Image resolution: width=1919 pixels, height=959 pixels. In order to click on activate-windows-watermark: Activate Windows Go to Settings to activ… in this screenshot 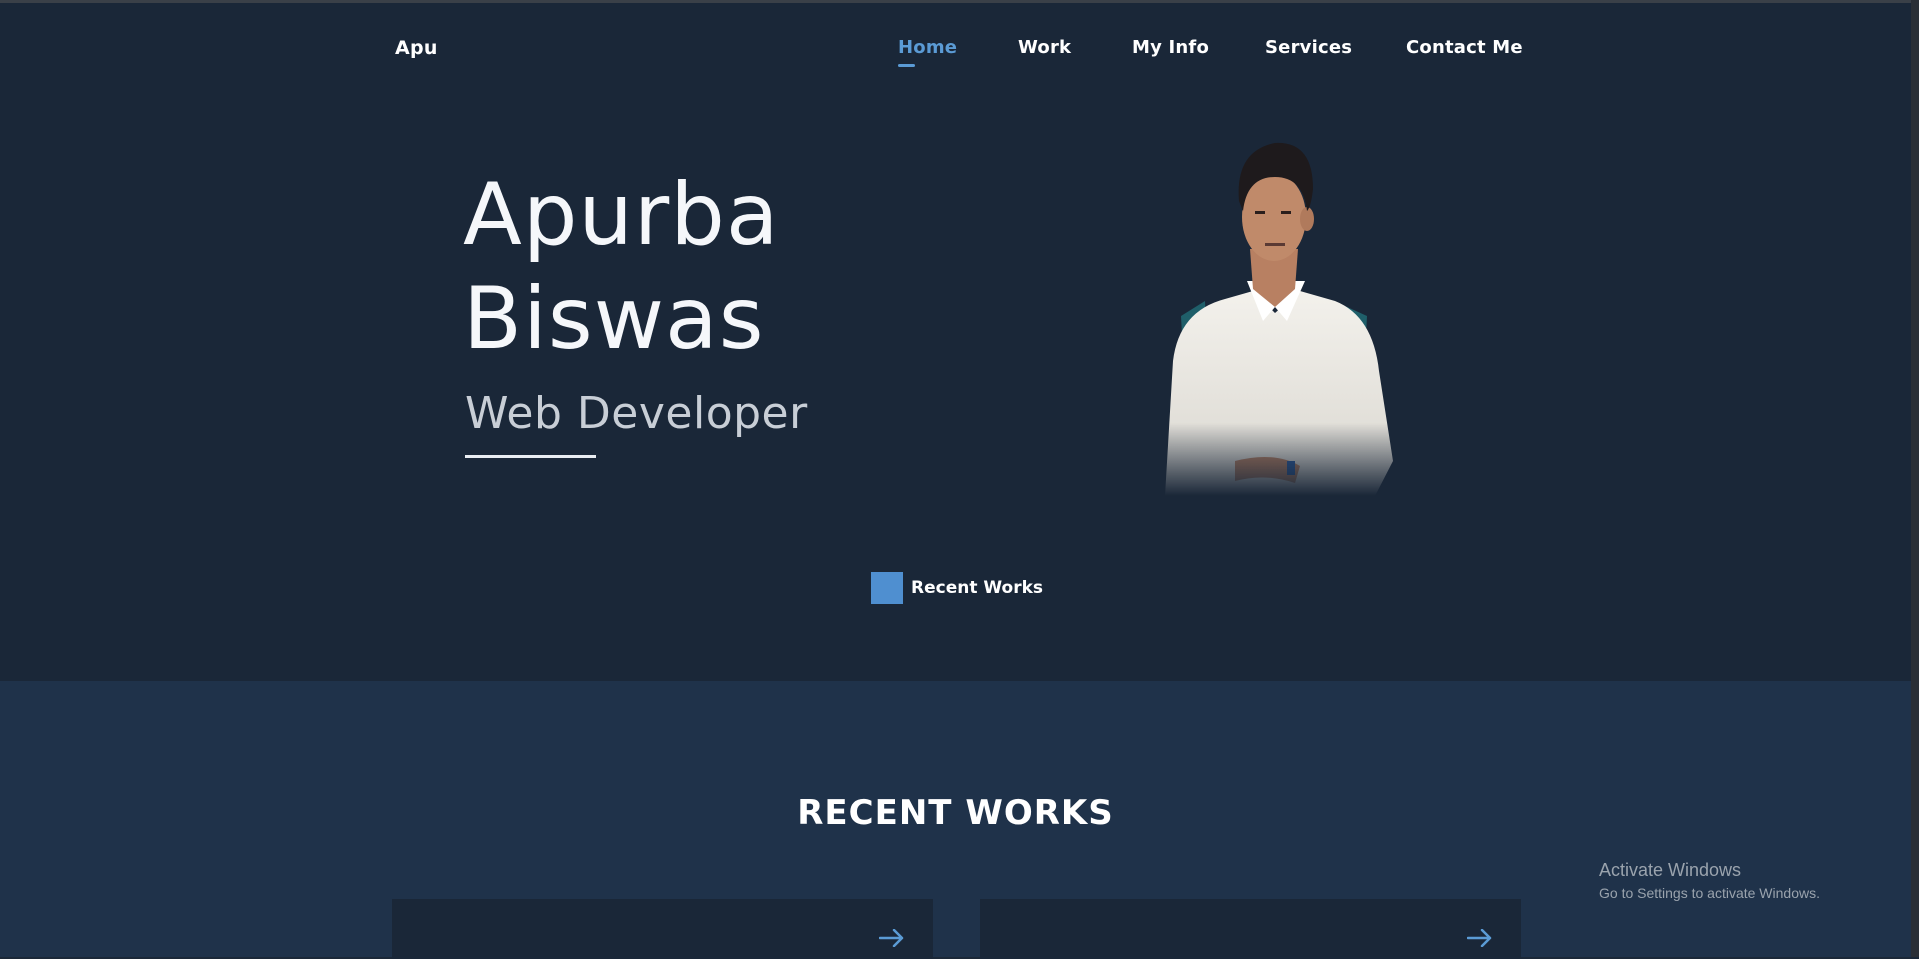, I will do `click(1709, 880)`.